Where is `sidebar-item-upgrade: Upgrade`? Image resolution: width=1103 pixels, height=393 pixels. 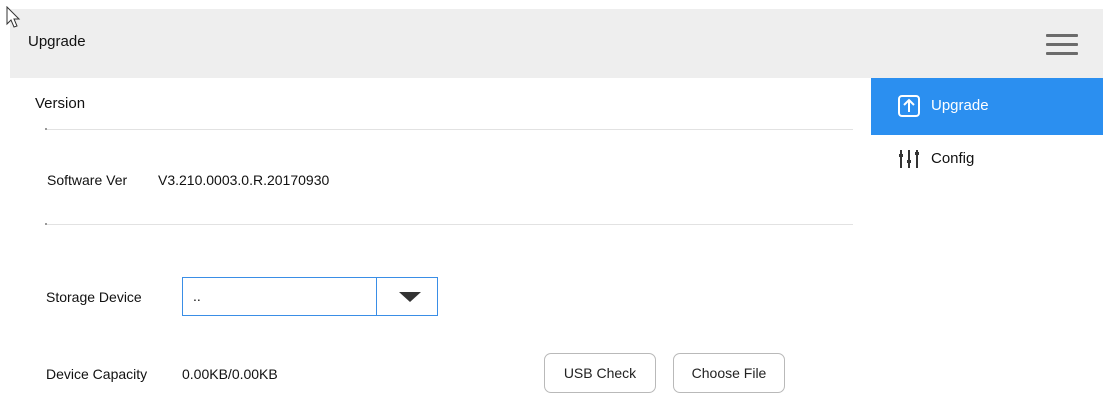
sidebar-item-upgrade: Upgrade is located at coordinates (987, 106).